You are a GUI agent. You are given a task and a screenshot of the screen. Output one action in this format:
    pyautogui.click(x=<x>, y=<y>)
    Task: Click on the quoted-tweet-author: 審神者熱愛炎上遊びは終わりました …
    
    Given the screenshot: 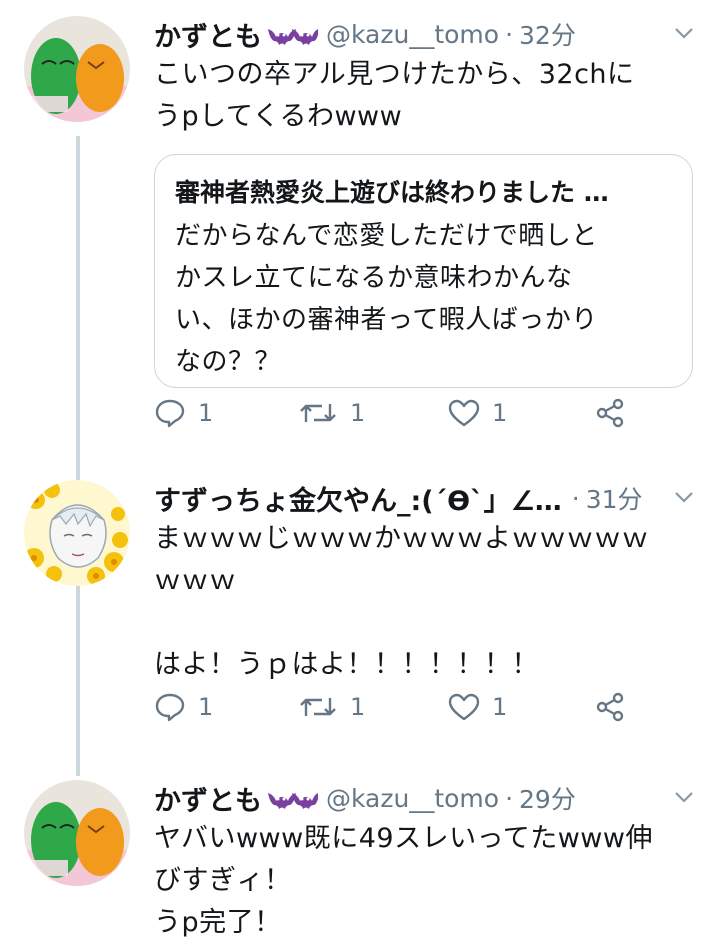 What is the action you would take?
    pyautogui.click(x=392, y=192)
    